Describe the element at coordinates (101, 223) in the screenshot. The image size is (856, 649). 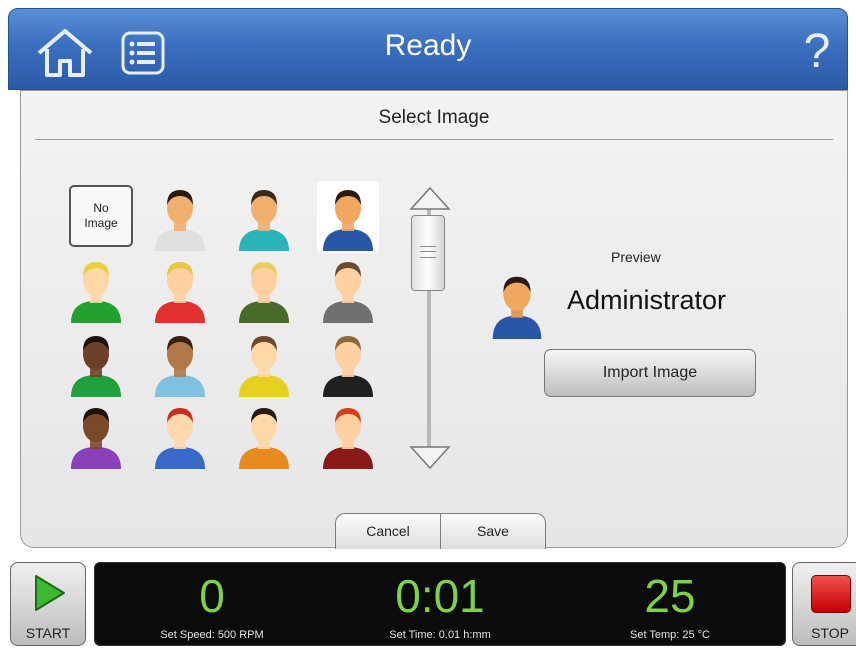
I see `no-image-line2: Image` at that location.